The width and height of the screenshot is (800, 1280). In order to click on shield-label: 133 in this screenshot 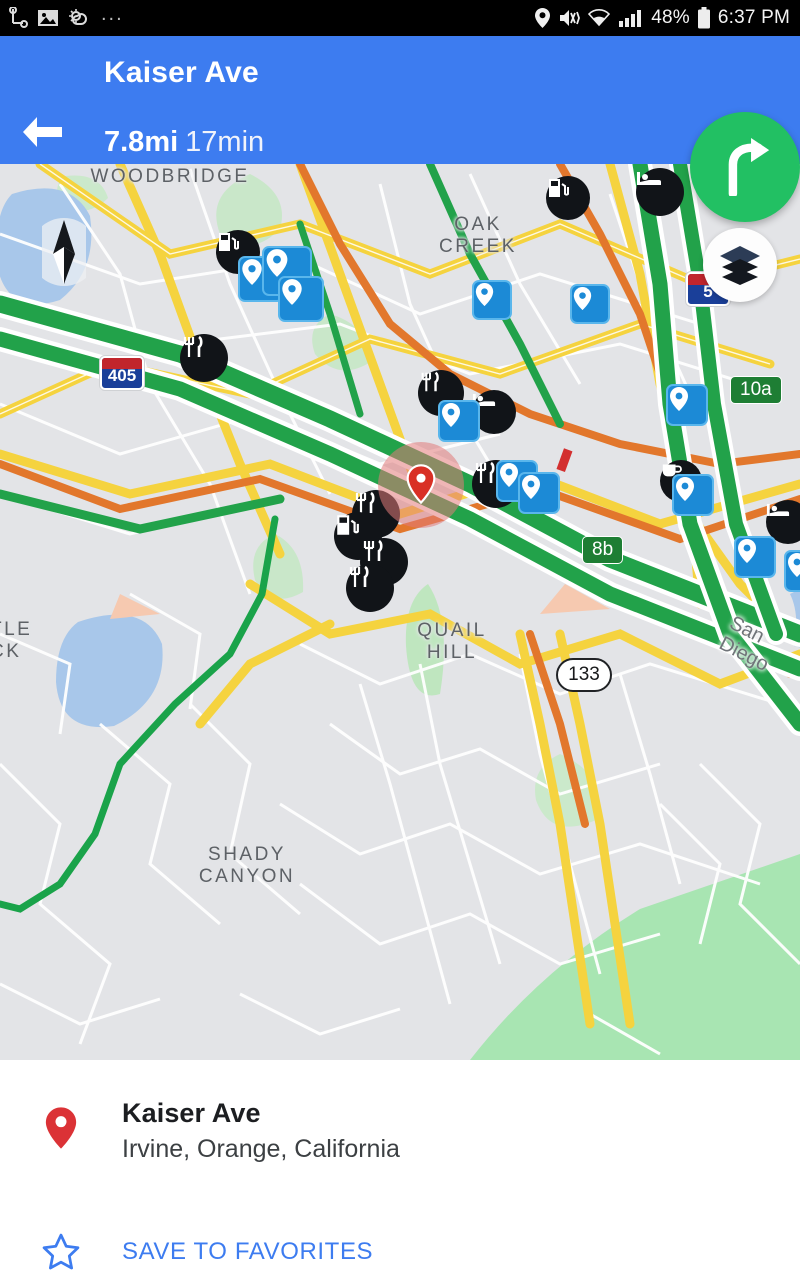, I will do `click(584, 674)`.